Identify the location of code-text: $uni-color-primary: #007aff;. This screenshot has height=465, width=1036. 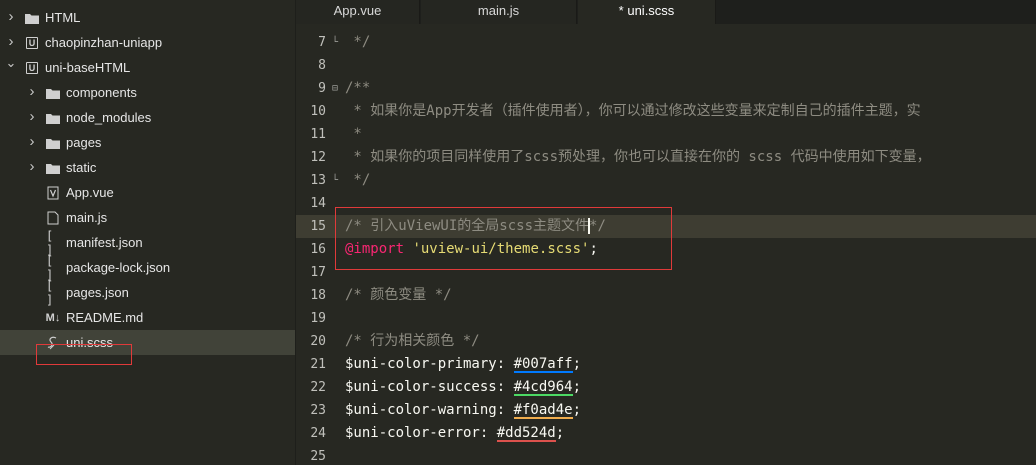
(463, 364).